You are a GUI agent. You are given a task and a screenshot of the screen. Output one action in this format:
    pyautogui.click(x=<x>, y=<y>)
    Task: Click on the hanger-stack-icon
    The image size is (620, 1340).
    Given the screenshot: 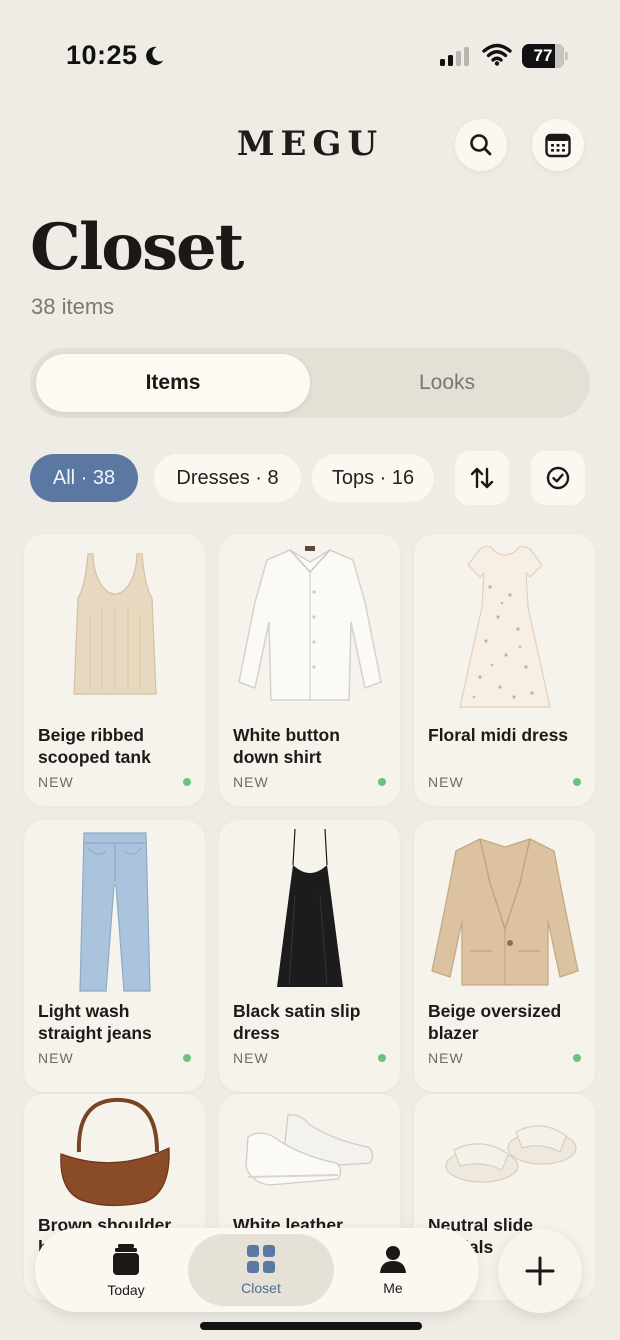 What is the action you would take?
    pyautogui.click(x=126, y=1259)
    